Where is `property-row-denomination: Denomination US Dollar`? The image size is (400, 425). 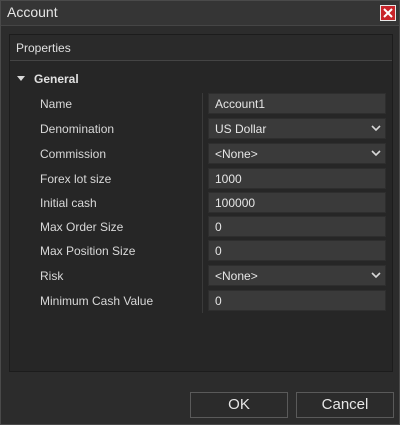 property-row-denomination: Denomination US Dollar is located at coordinates (201, 129).